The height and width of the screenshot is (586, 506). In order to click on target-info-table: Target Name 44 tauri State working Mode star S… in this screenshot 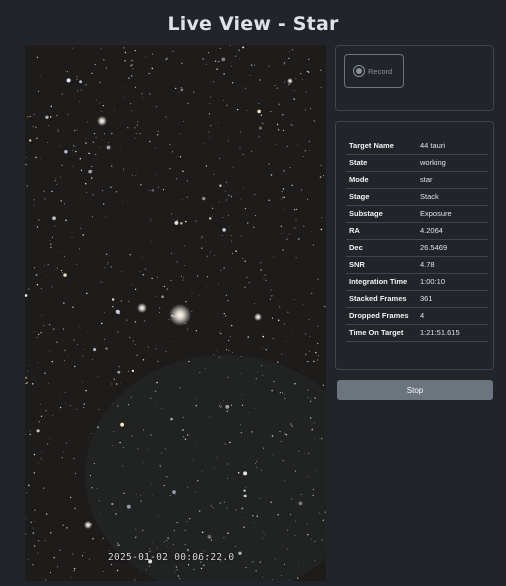, I will do `click(417, 240)`.